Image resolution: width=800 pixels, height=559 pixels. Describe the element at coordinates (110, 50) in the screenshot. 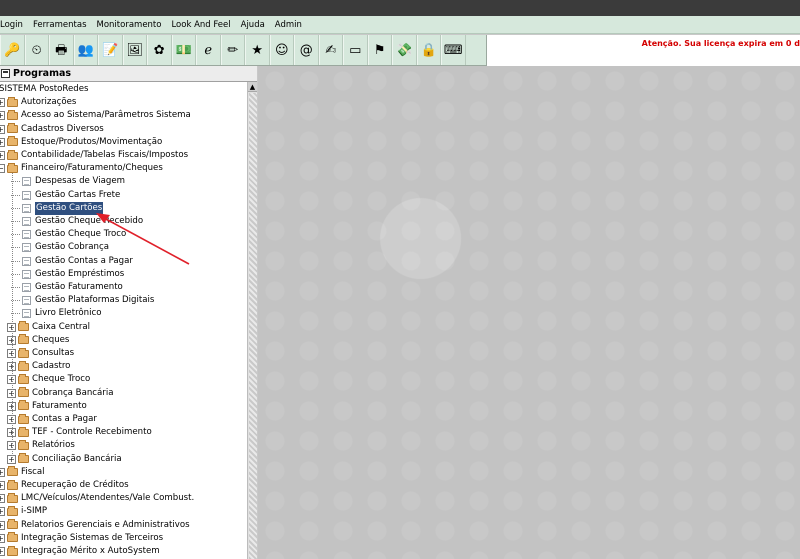

I see `toolbar-button-notepad: 📝` at that location.